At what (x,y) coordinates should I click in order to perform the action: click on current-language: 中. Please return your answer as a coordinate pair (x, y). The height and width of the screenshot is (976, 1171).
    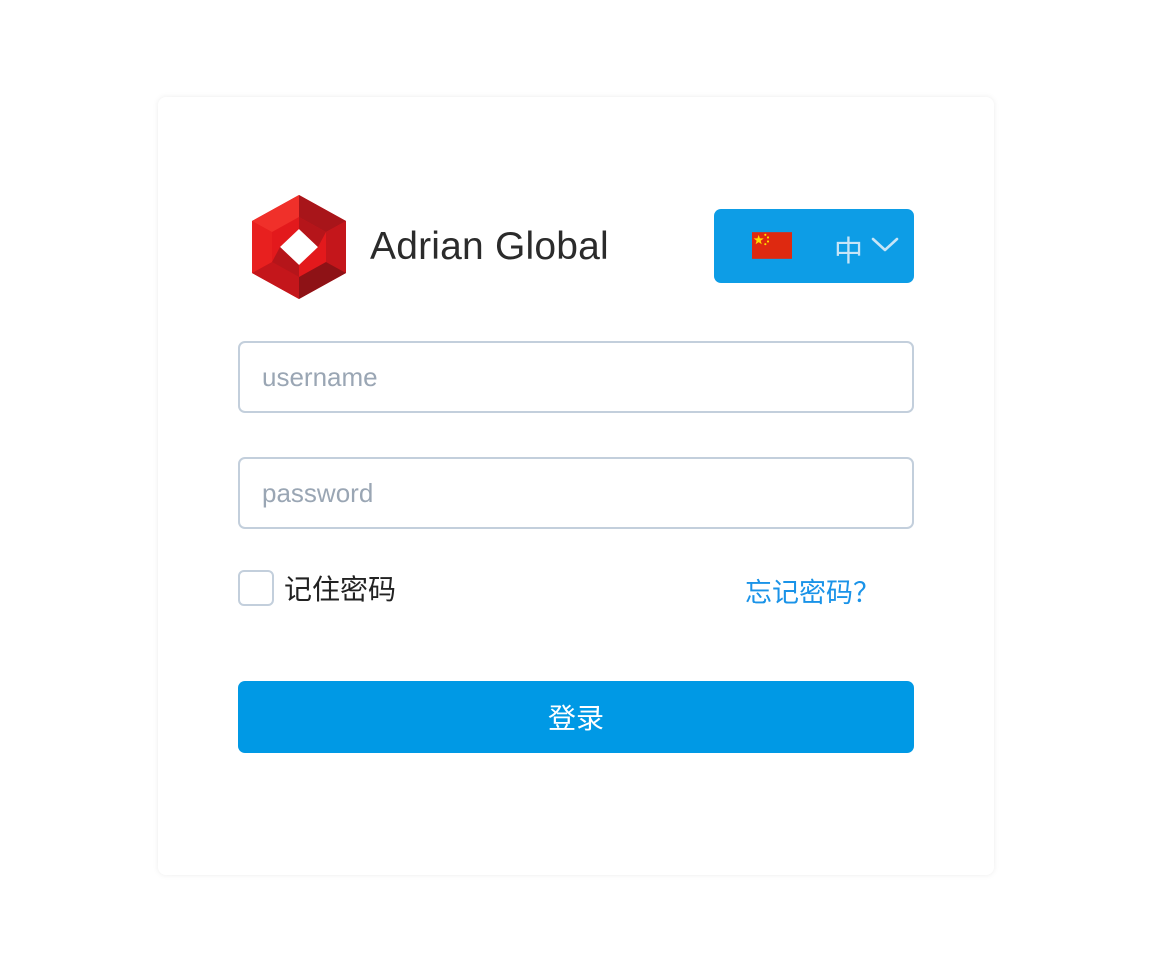
    Looking at the image, I should click on (849, 251).